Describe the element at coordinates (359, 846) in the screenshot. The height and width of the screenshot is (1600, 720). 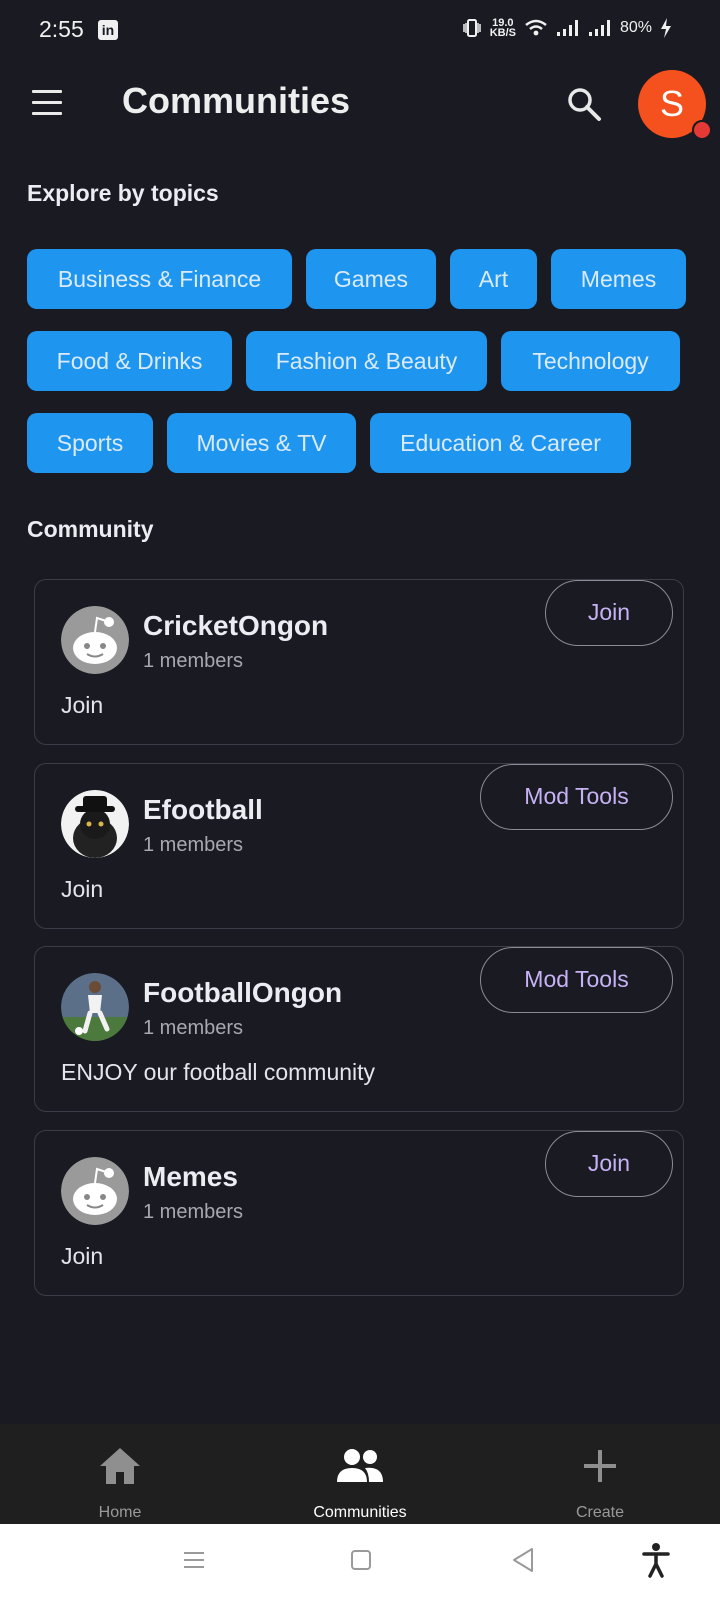
I see `community-card: Efootball 1 members Join Mod Tools` at that location.